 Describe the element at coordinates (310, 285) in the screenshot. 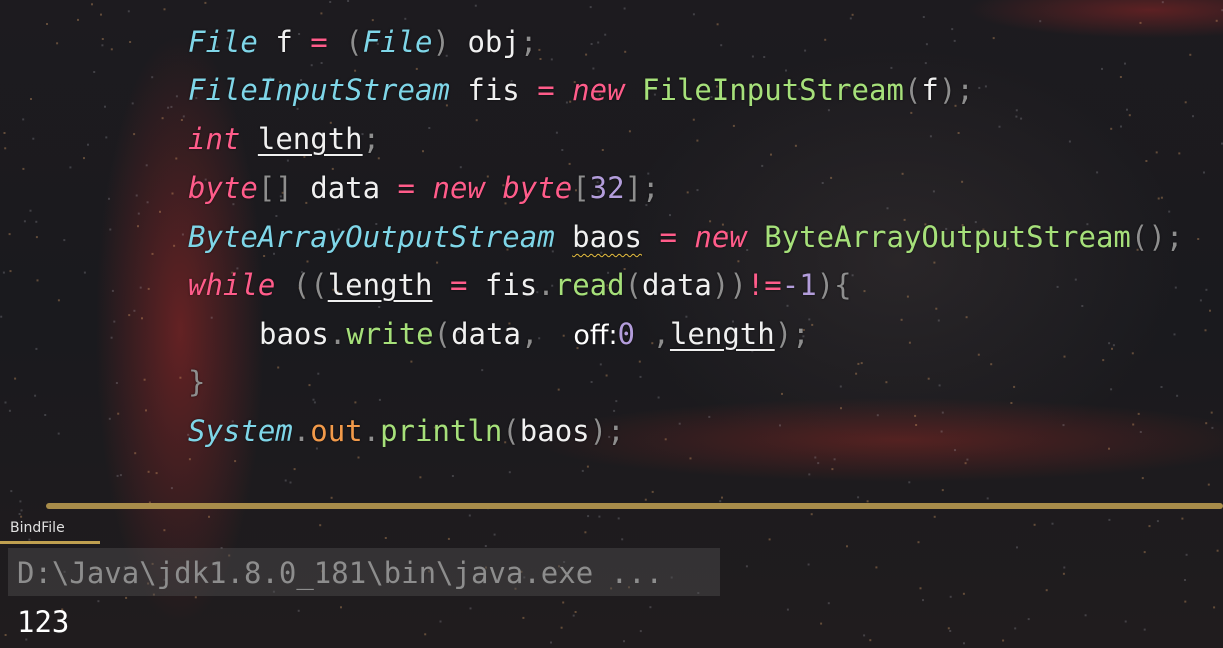

I see `token-punct: ((` at that location.